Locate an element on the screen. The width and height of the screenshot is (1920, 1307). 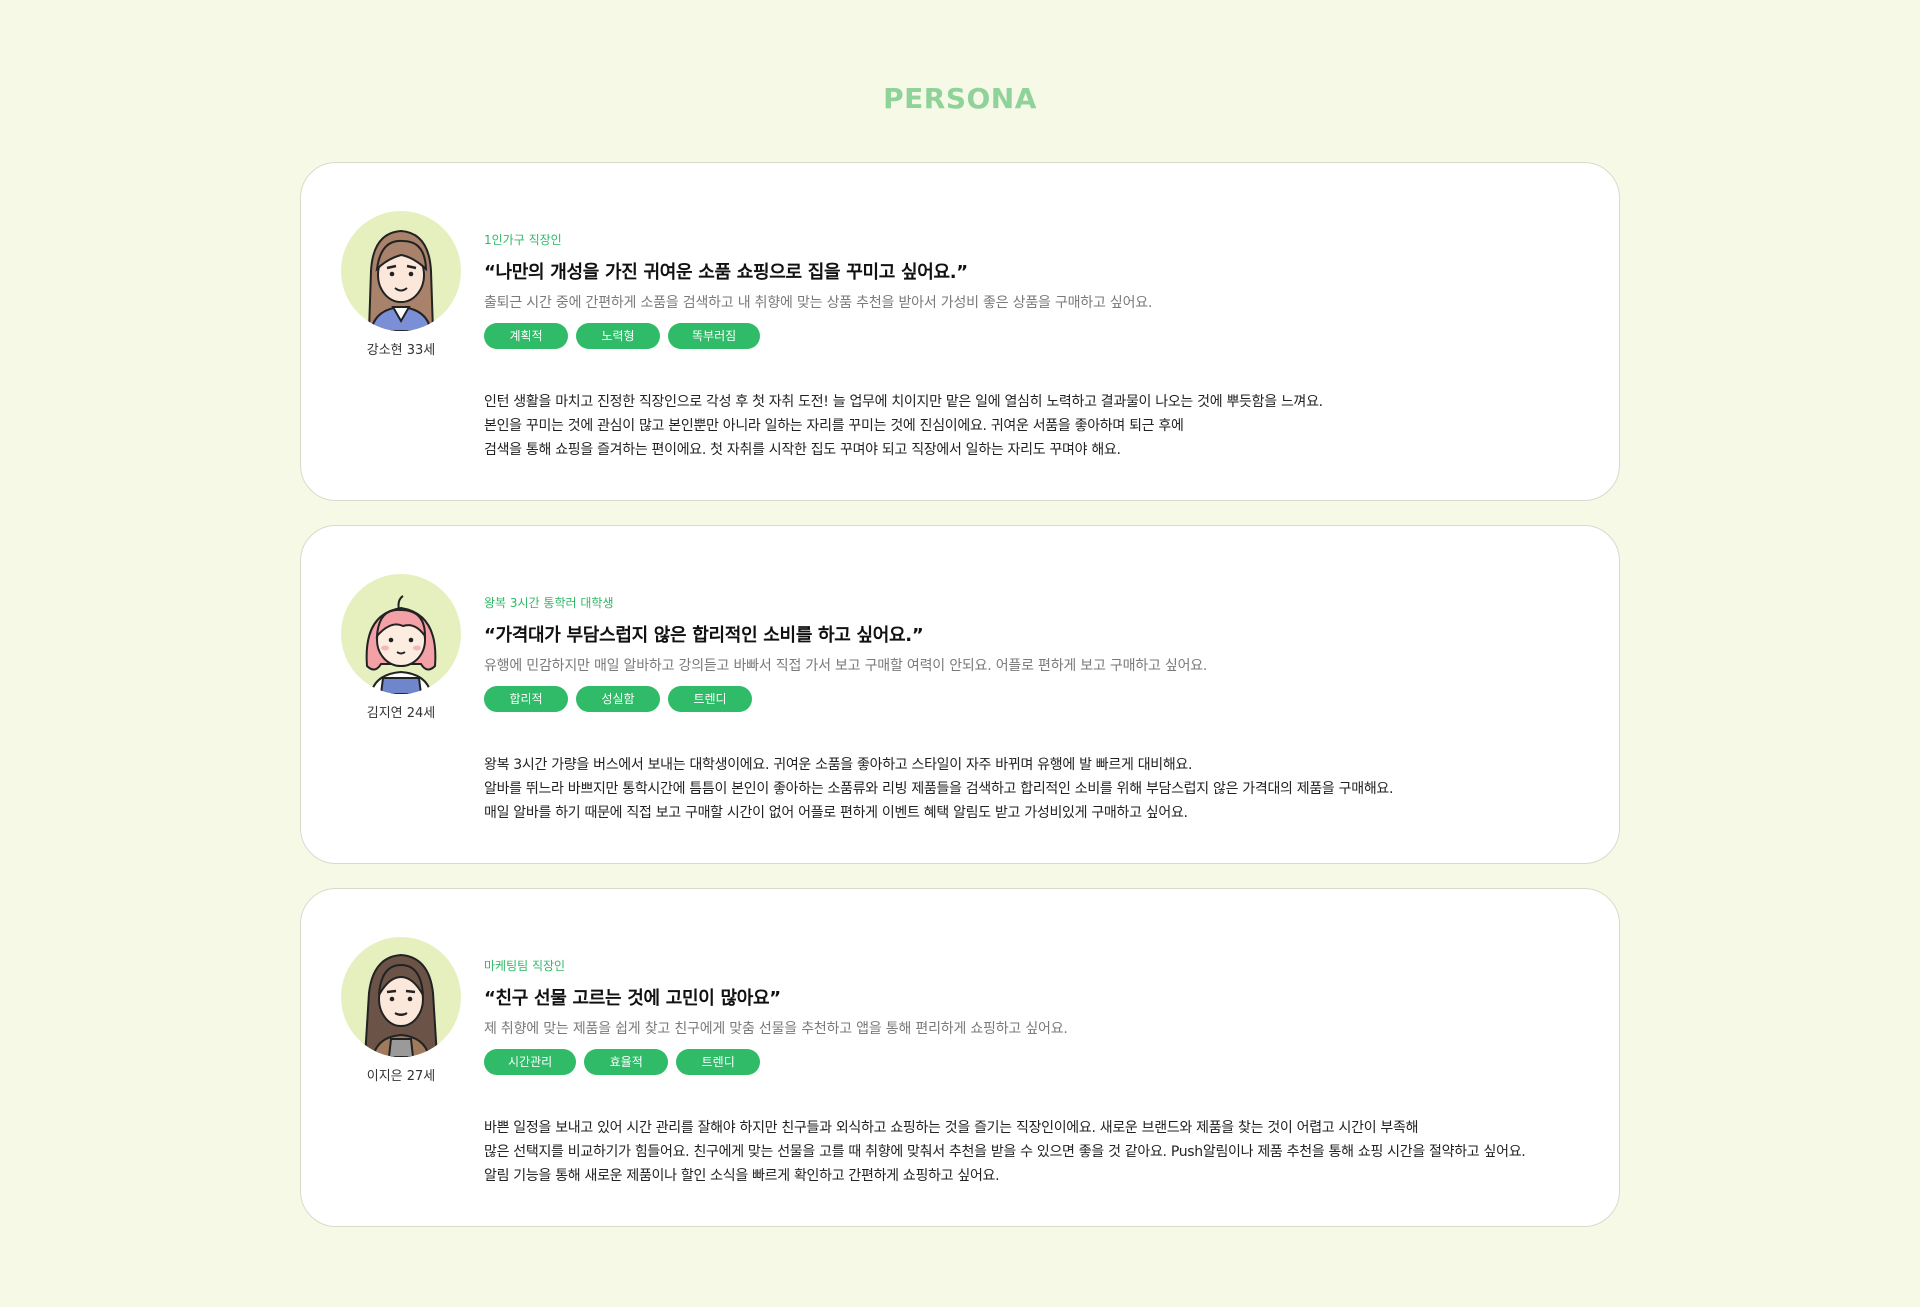
persona-quote: “친구 선물 고르는 것에 고민이 많아요” is located at coordinates (632, 998).